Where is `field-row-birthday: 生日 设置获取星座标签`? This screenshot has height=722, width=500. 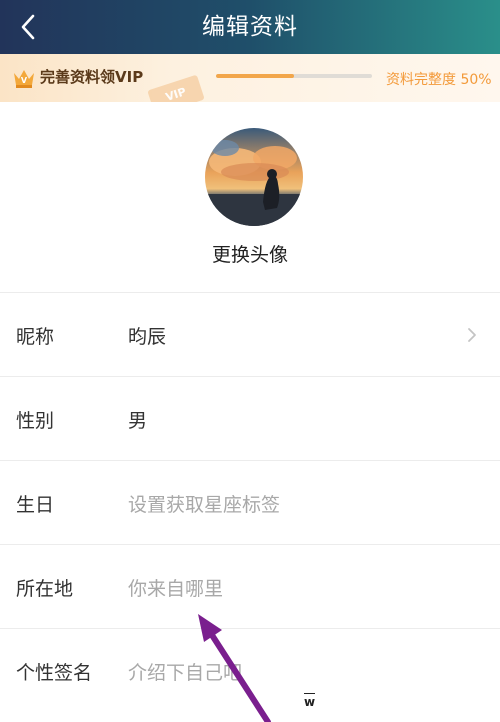 field-row-birthday: 生日 设置获取星座标签 is located at coordinates (250, 502).